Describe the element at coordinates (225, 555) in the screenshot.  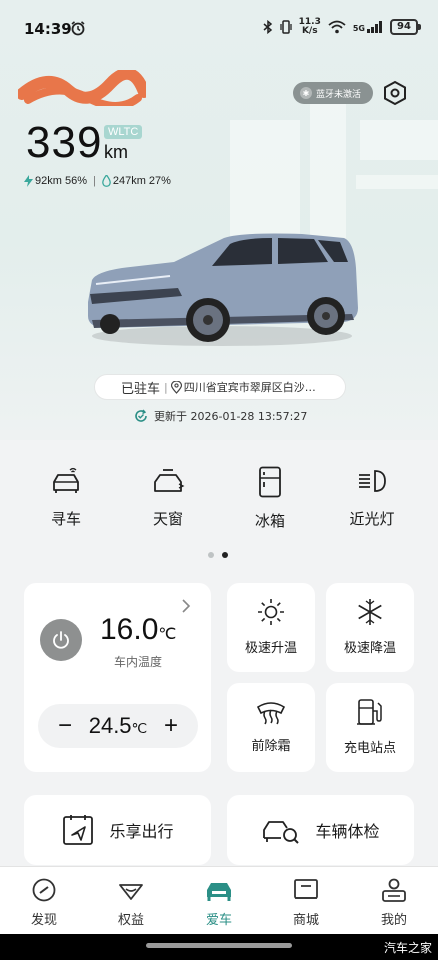
I see `page-dot-2-active` at that location.